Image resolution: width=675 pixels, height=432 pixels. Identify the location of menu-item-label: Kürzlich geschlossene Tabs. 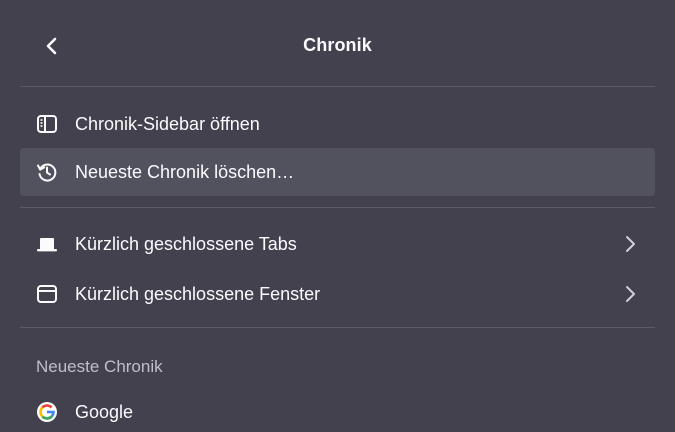
(186, 243).